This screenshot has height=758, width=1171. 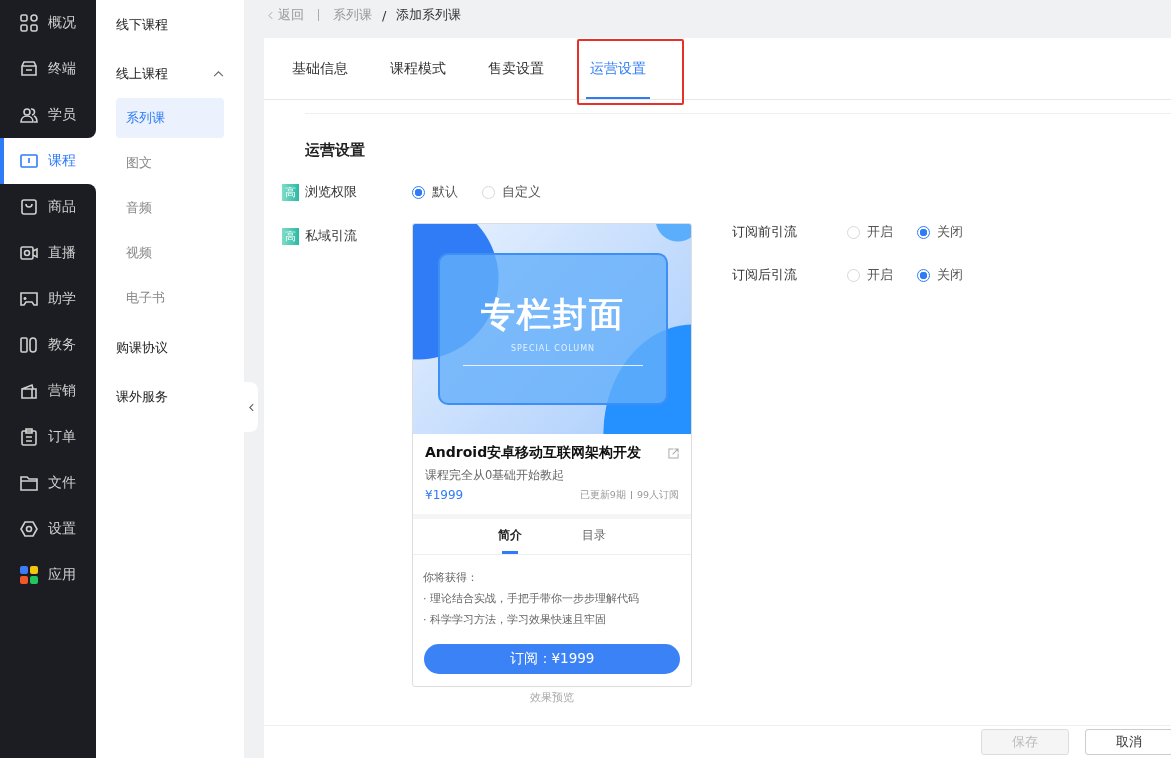 I want to click on apps-icon, so click(x=29, y=575).